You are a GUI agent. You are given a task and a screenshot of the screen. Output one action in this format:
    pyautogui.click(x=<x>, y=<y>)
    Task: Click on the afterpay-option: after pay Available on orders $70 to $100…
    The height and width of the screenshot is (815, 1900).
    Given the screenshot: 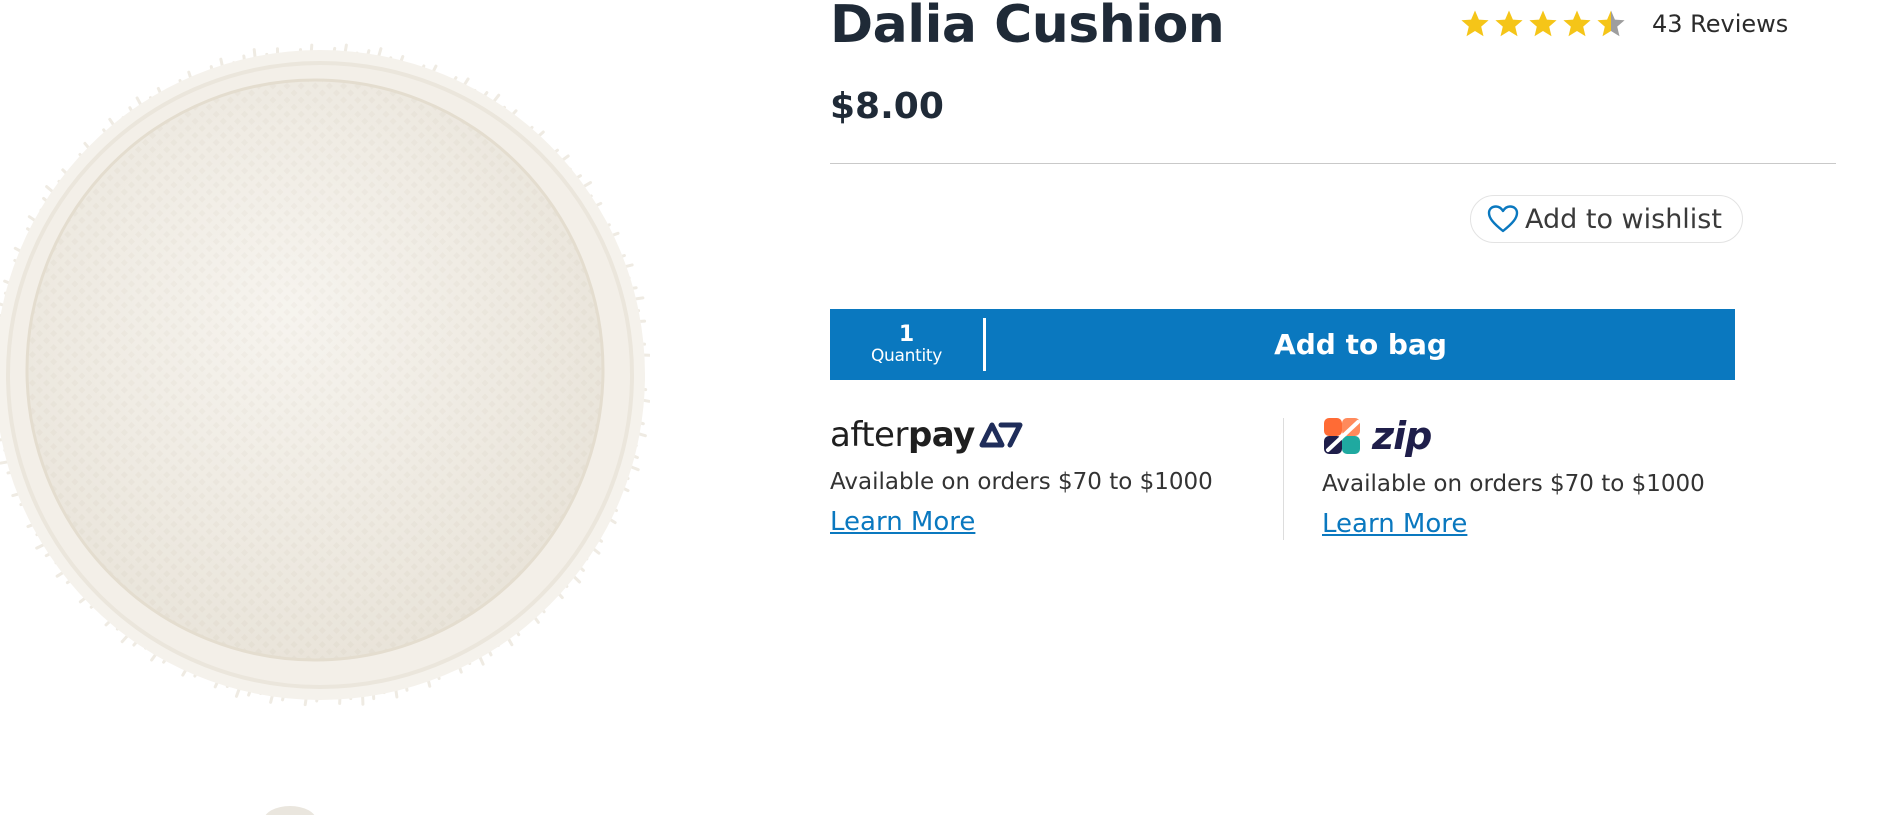 What is the action you would take?
    pyautogui.click(x=1021, y=476)
    